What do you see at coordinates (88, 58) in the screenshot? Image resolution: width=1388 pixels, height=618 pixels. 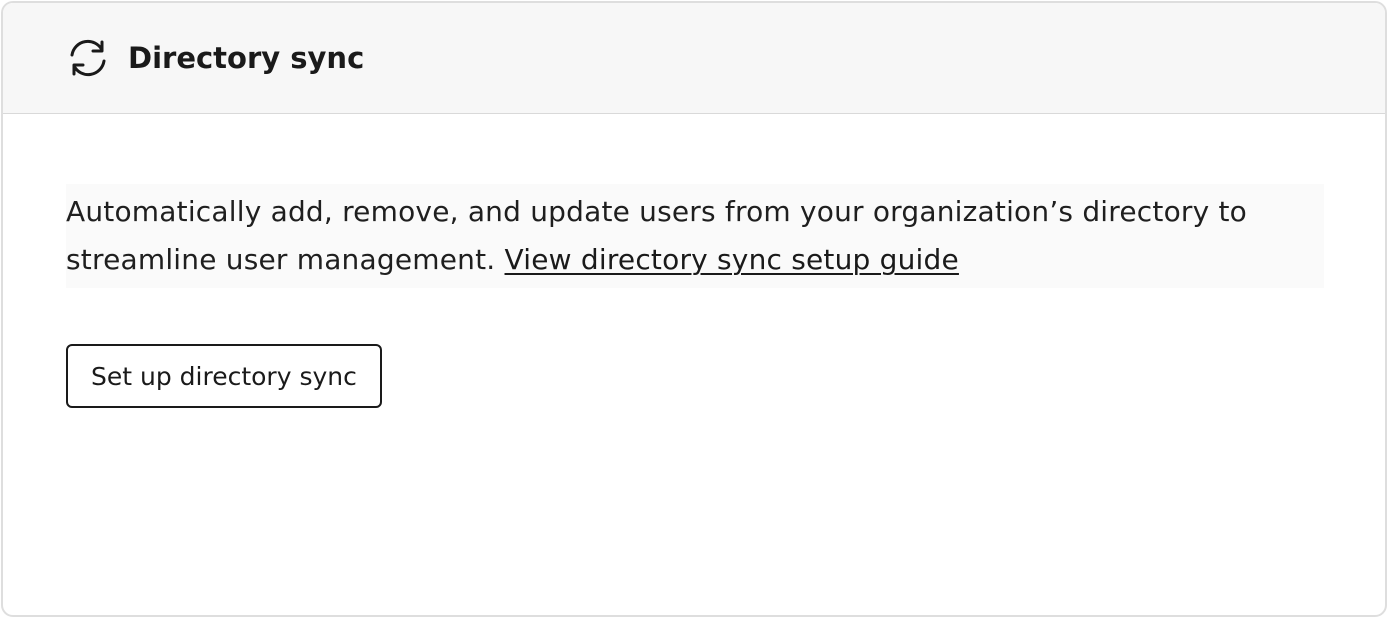 I see `sync-icon` at bounding box center [88, 58].